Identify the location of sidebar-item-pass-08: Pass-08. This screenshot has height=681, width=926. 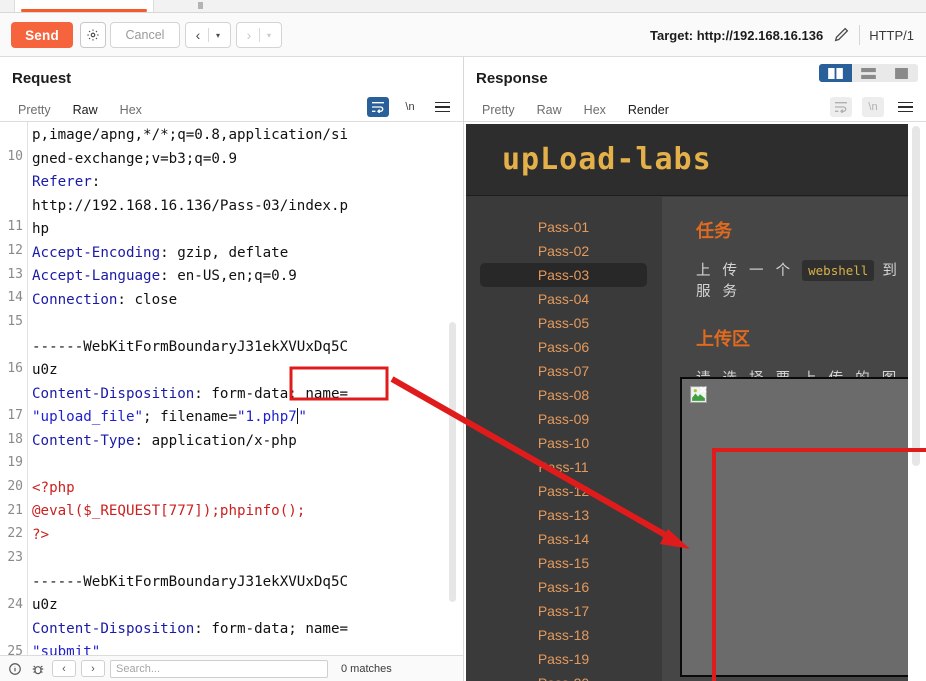
(563, 395).